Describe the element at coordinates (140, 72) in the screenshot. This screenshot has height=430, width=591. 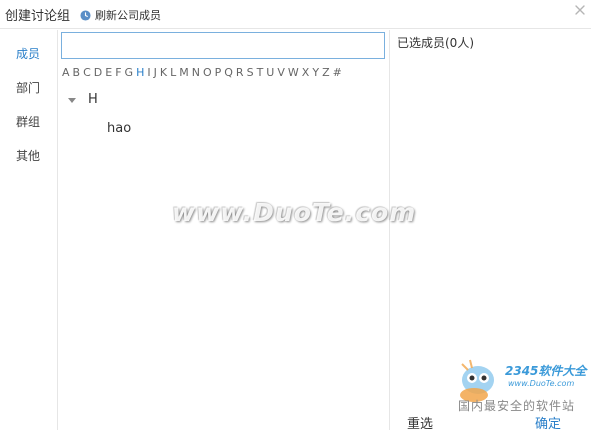
I see `alphabet-letter-h: H` at that location.